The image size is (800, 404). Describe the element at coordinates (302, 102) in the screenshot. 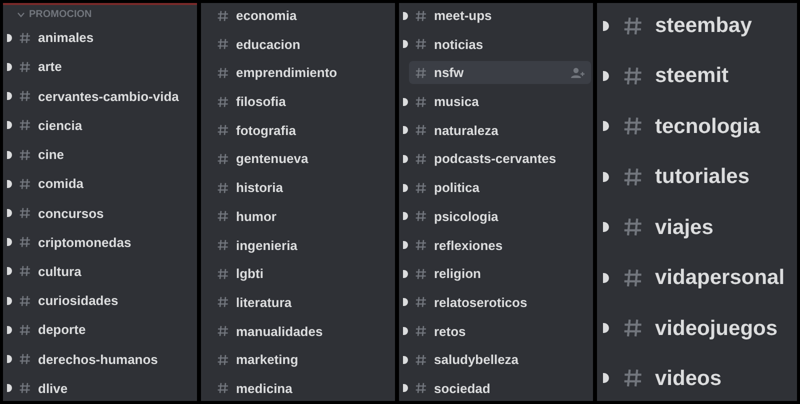

I see `channel-item: filosofia` at that location.